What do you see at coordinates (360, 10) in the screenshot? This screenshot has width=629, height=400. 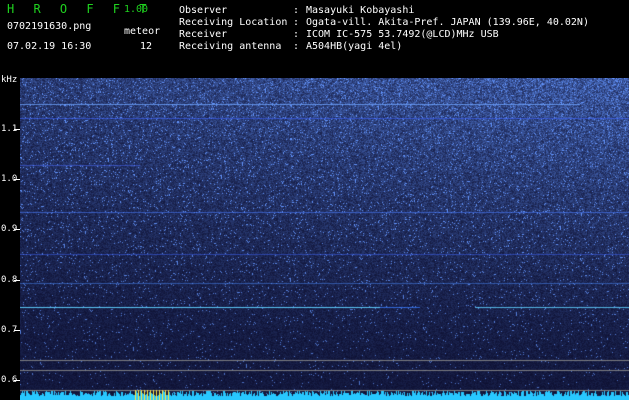 I see `observer-value: Masayuki Kobayashi` at bounding box center [360, 10].